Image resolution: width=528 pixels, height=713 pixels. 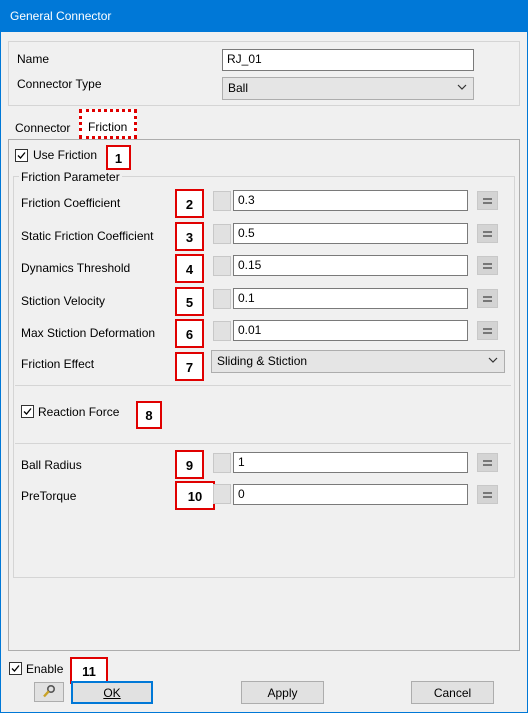 I want to click on use-friction-checkbox, so click(x=21, y=155).